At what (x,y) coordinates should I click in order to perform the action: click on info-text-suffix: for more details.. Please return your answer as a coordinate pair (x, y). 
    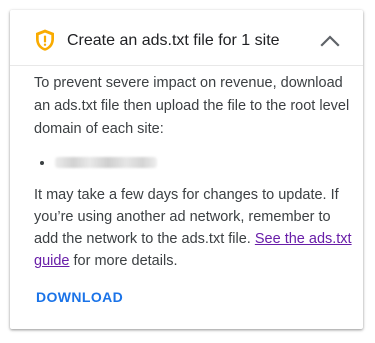
    Looking at the image, I should click on (125, 261).